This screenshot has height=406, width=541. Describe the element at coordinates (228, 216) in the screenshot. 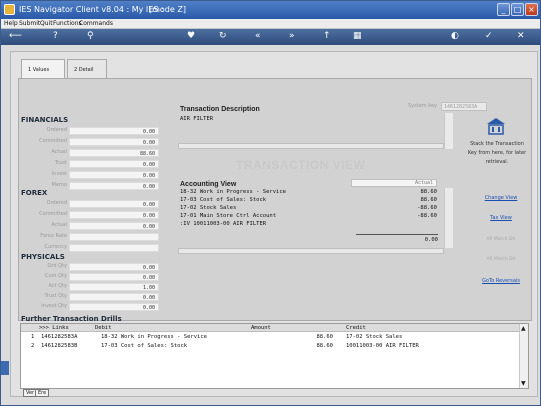

I see `accounting-line: 17-01 Main Store Ctrl Account` at that location.